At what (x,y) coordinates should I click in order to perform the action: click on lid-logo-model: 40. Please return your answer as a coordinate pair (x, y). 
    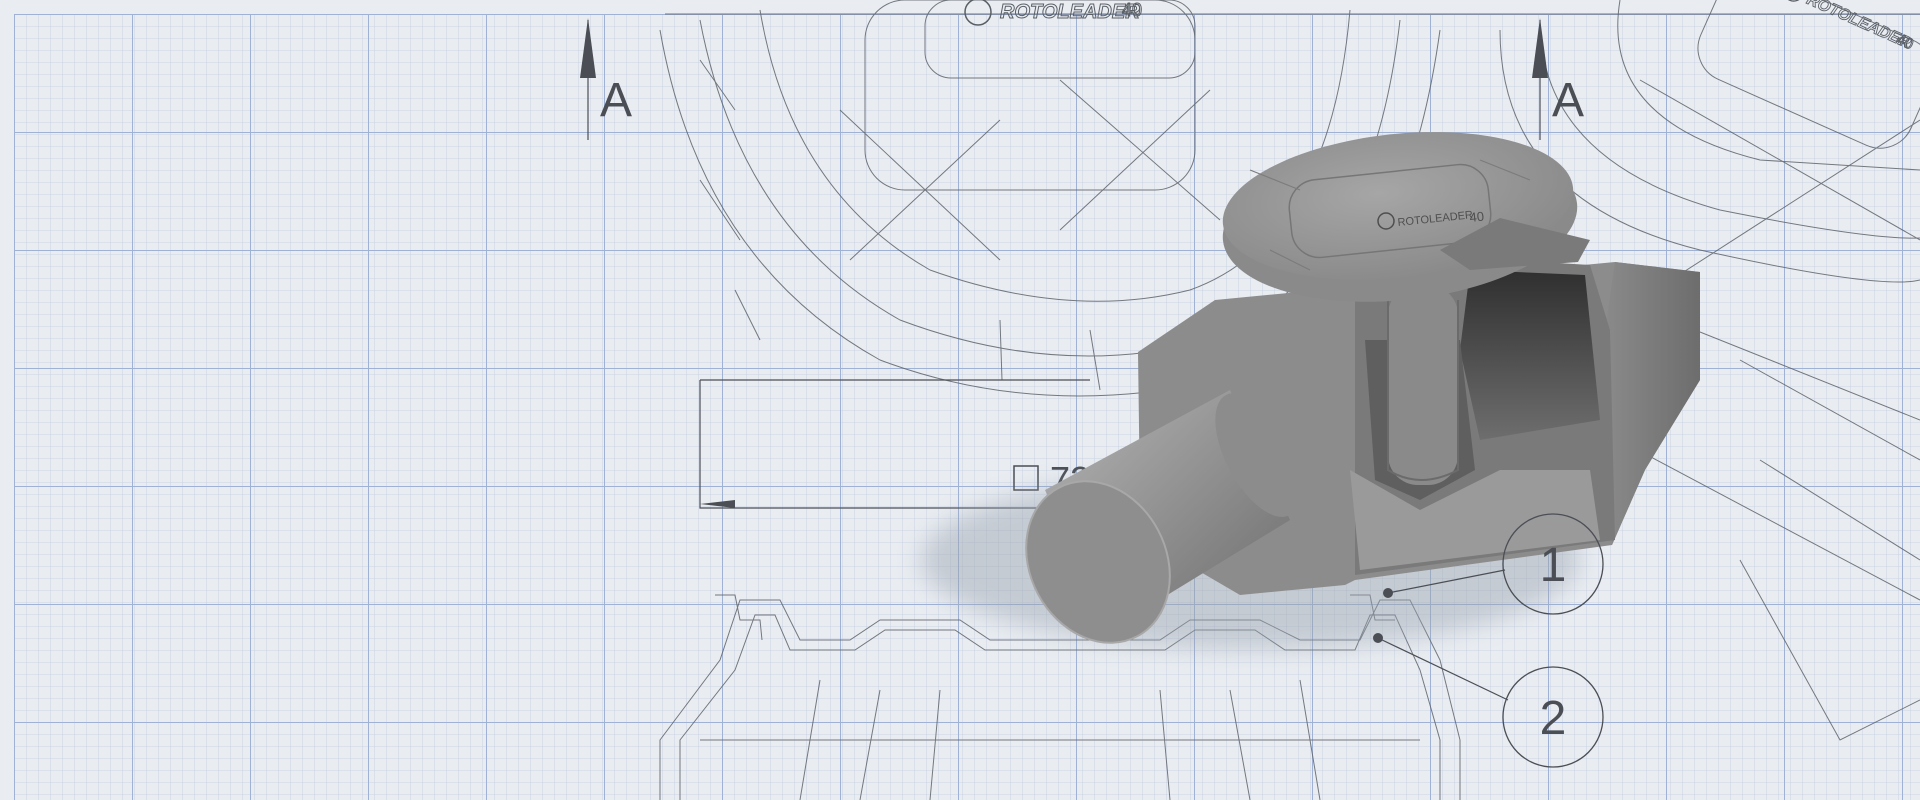
    Looking at the image, I should click on (1477, 217).